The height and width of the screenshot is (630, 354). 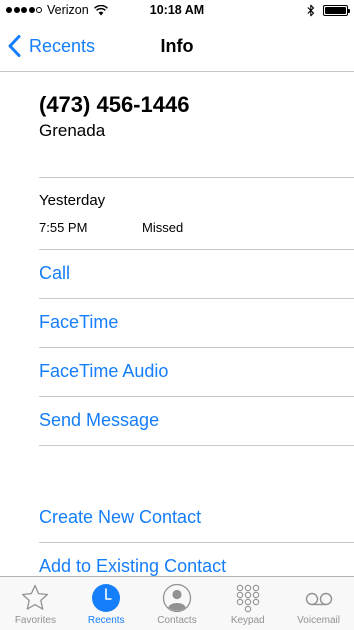 I want to click on tab-label: Recents, so click(x=106, y=620).